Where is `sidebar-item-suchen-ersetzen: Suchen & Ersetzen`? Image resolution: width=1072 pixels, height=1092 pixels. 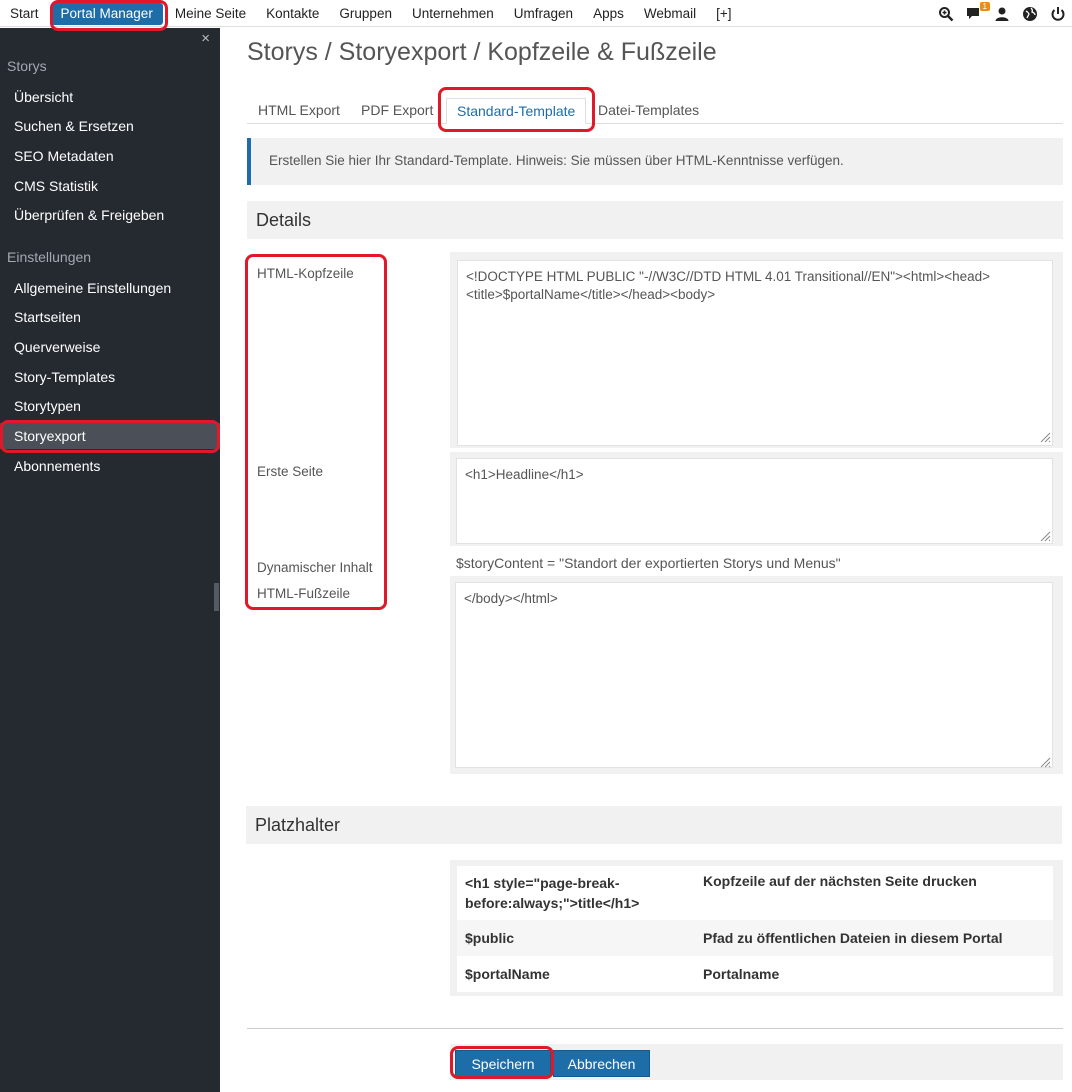 sidebar-item-suchen-ersetzen: Suchen & Ersetzen is located at coordinates (110, 126).